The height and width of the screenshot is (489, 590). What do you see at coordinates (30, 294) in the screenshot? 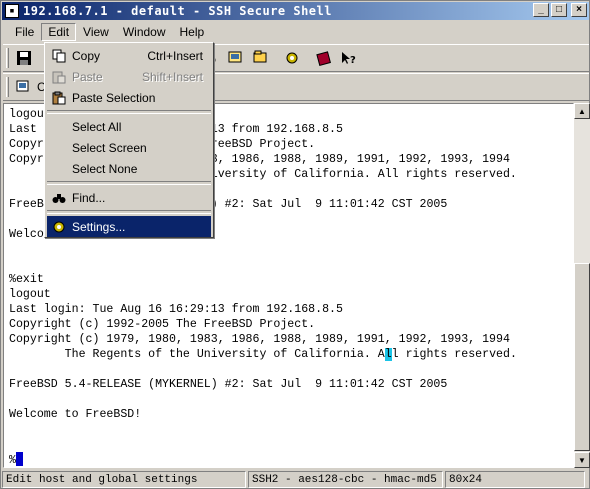
I see `terminal-line: logout` at bounding box center [30, 294].